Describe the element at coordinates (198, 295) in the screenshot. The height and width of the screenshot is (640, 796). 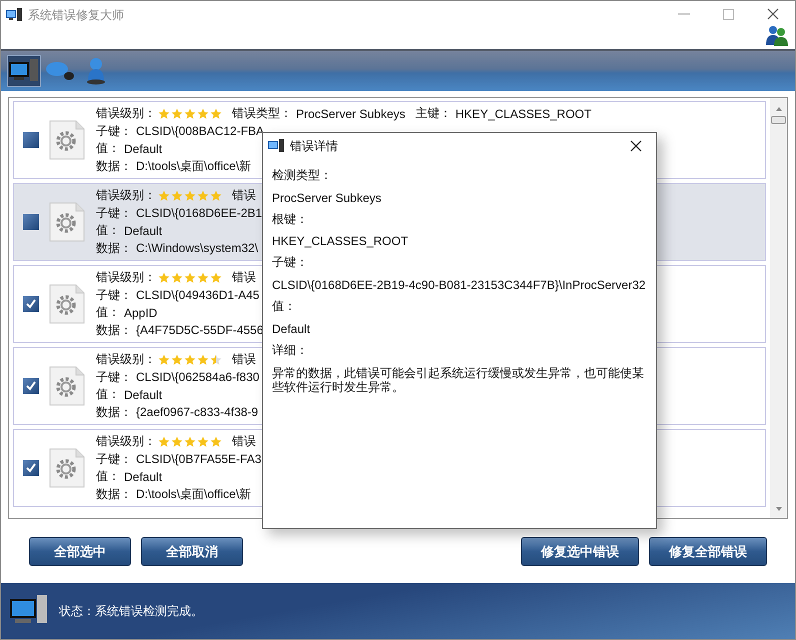
I see `field-value: CLSID\{049436D1-A45` at that location.